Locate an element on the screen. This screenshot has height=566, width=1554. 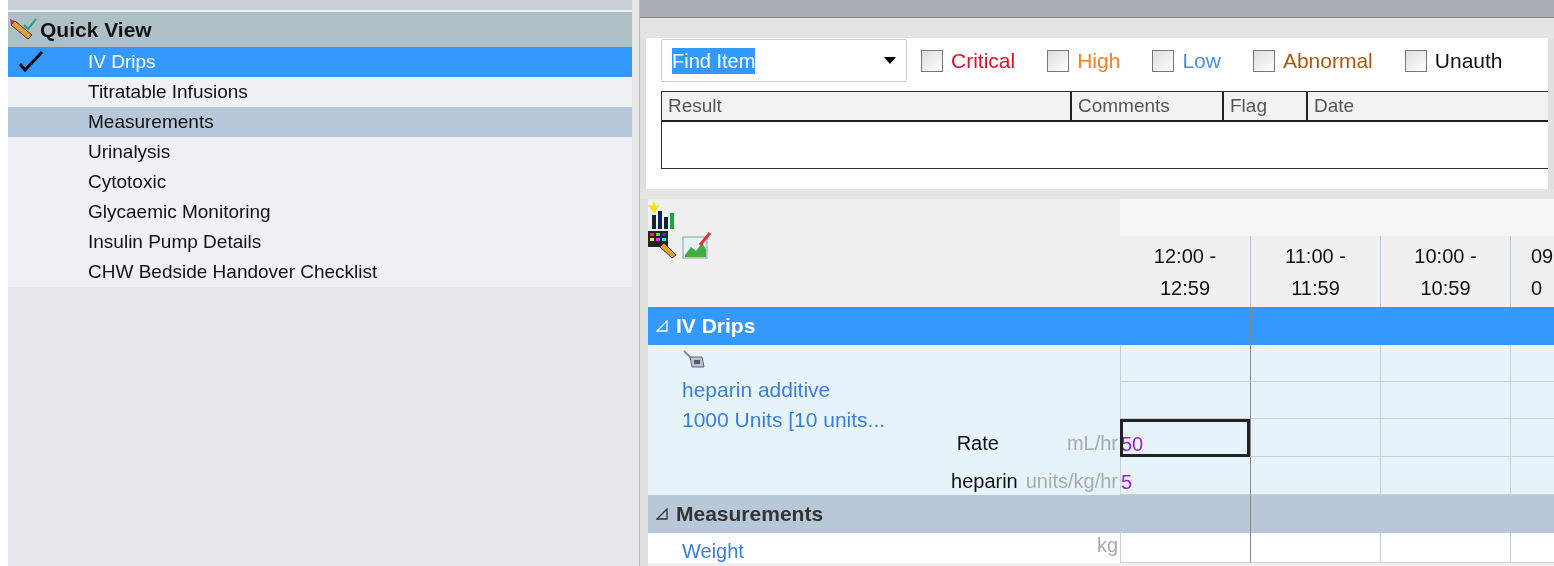
grid-cell: 5 is located at coordinates (1185, 476).